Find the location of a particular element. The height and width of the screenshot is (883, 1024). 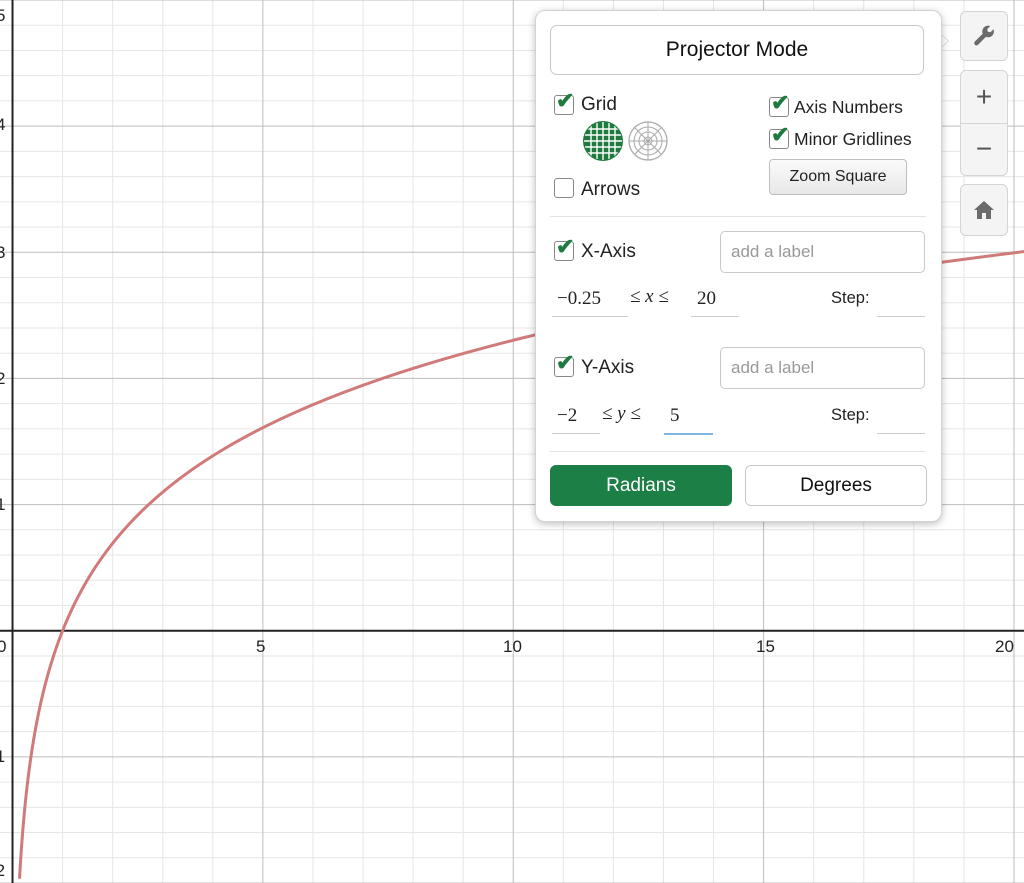

axis-numbers-label: Axis Numbers is located at coordinates (848, 107).